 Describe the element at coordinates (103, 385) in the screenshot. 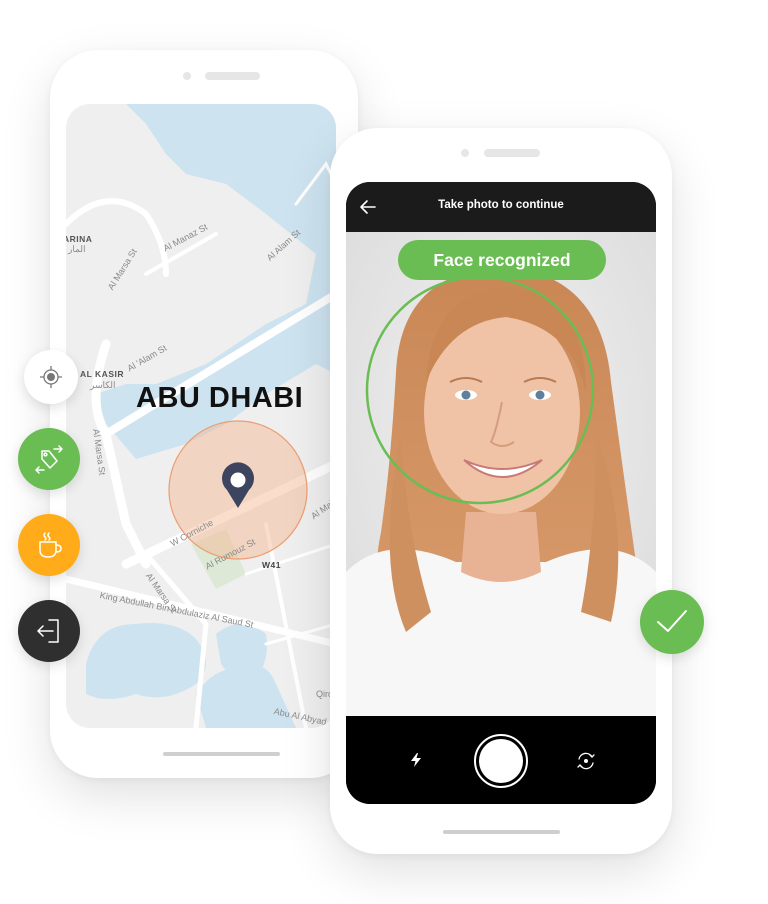

I see `area-label-arabic: الكاسر` at that location.